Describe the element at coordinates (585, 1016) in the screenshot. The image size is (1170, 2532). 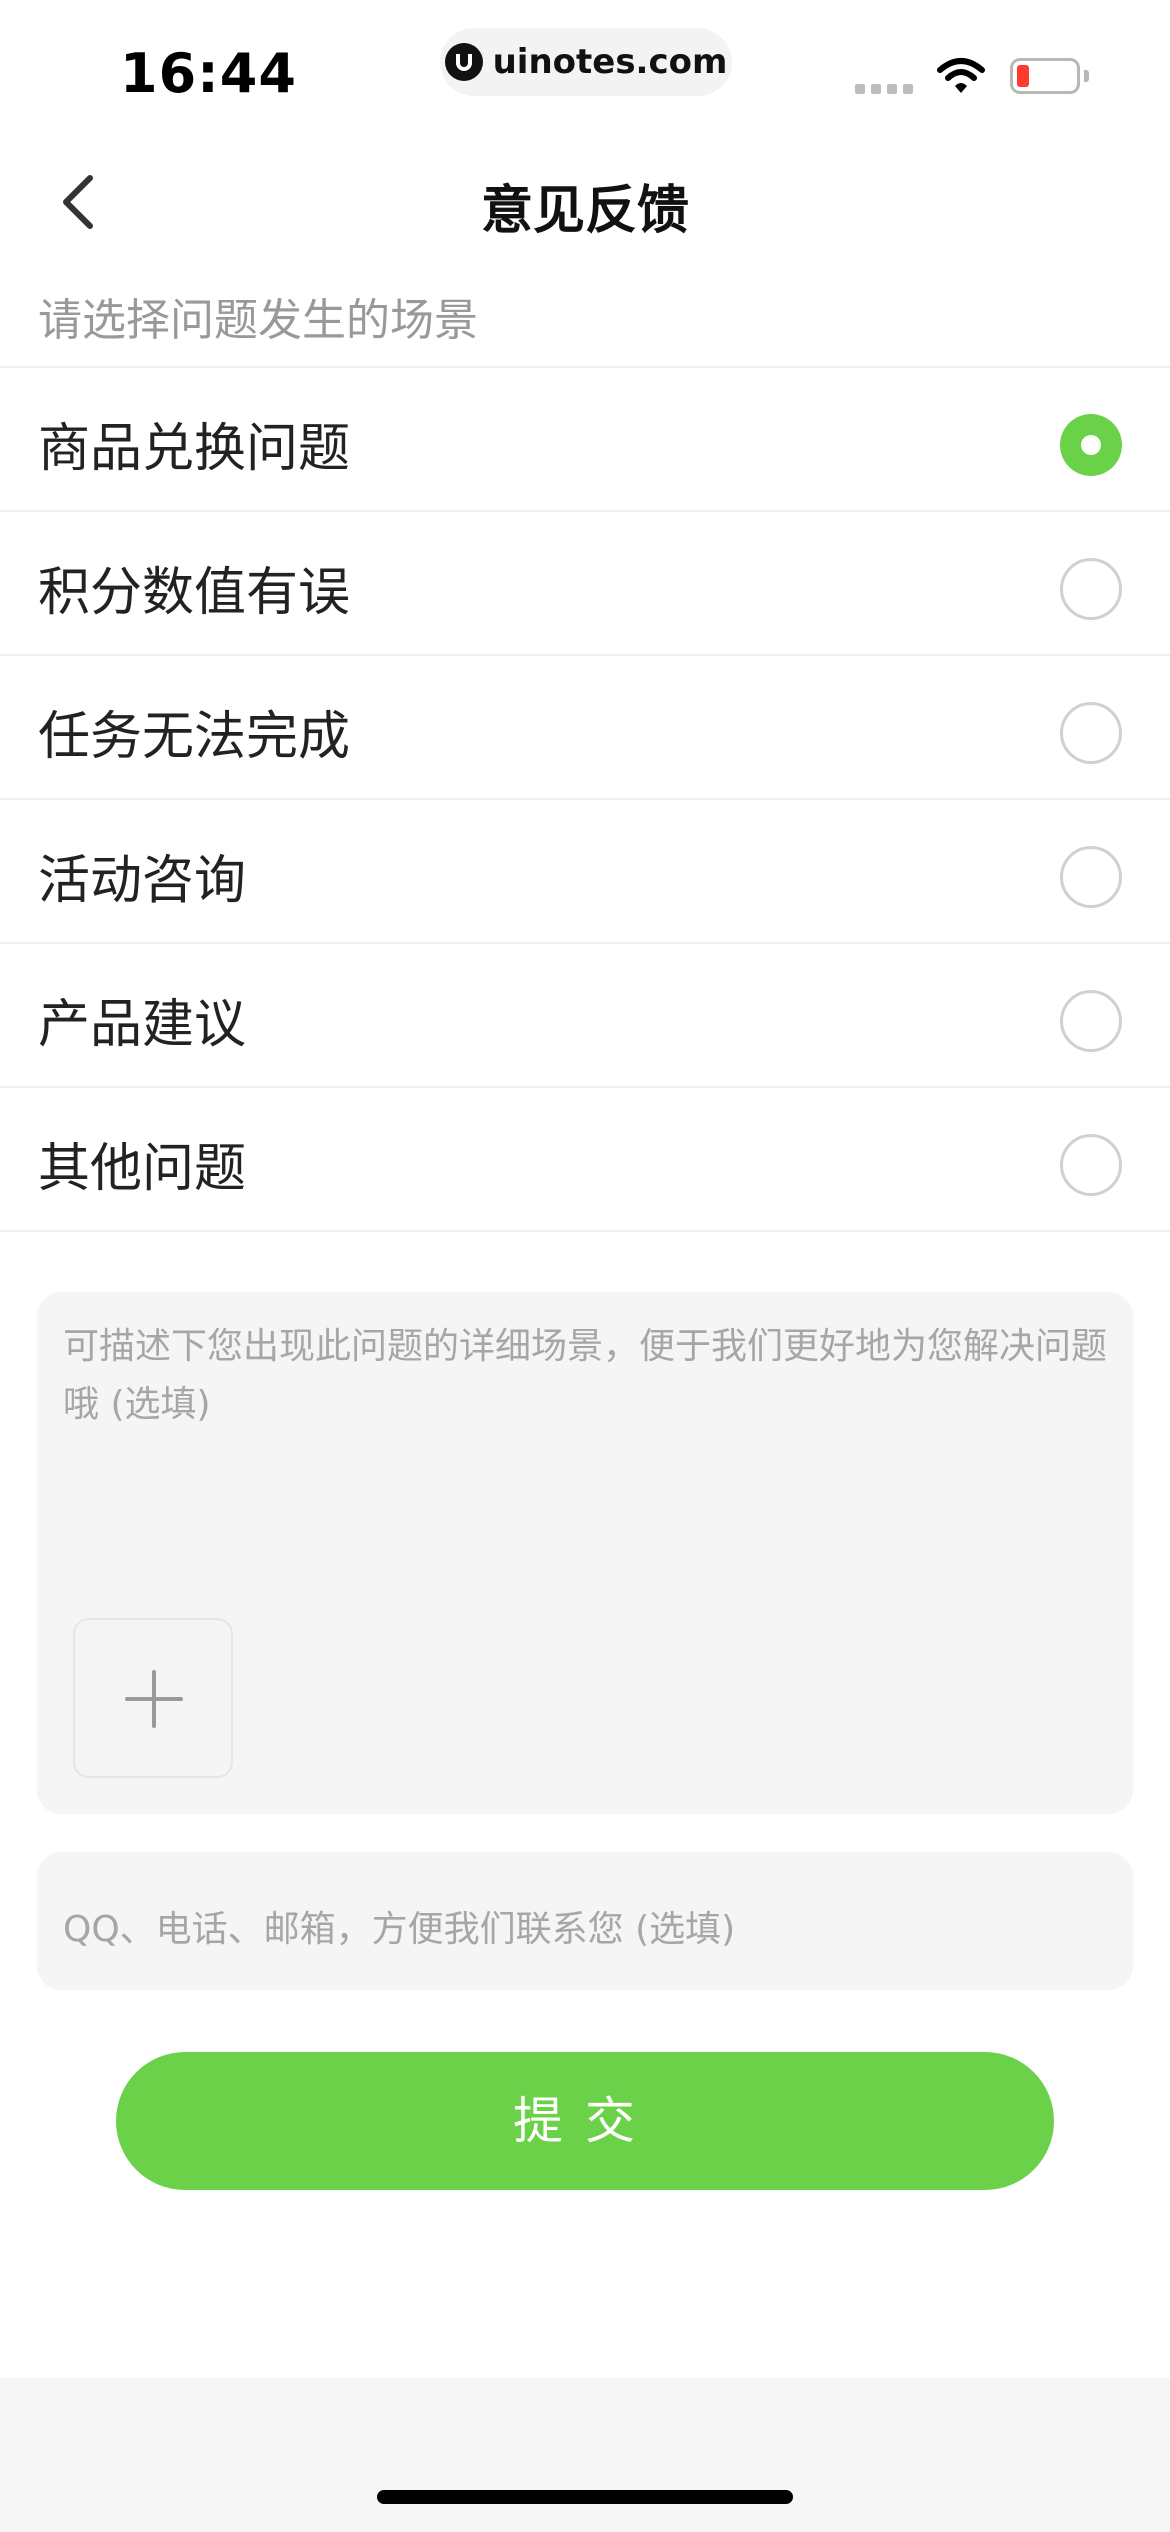
I see `option-product-suggestion: 产品建议` at that location.